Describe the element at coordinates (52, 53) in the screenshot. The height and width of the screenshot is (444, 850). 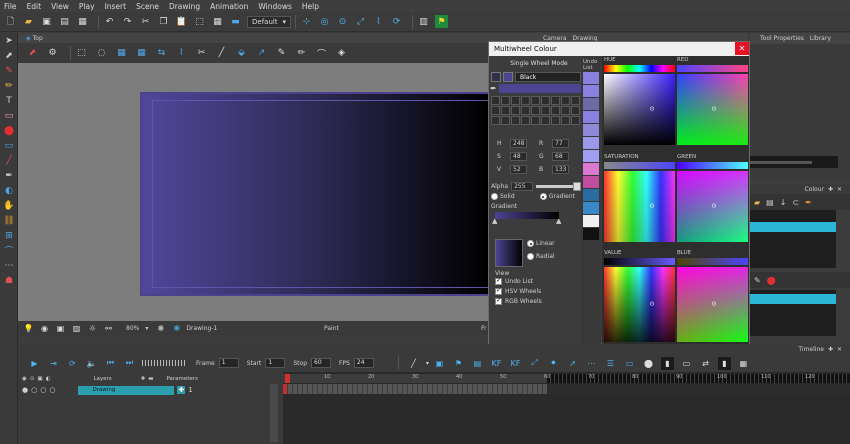
I see `settings-gear-icon: ⚙` at that location.